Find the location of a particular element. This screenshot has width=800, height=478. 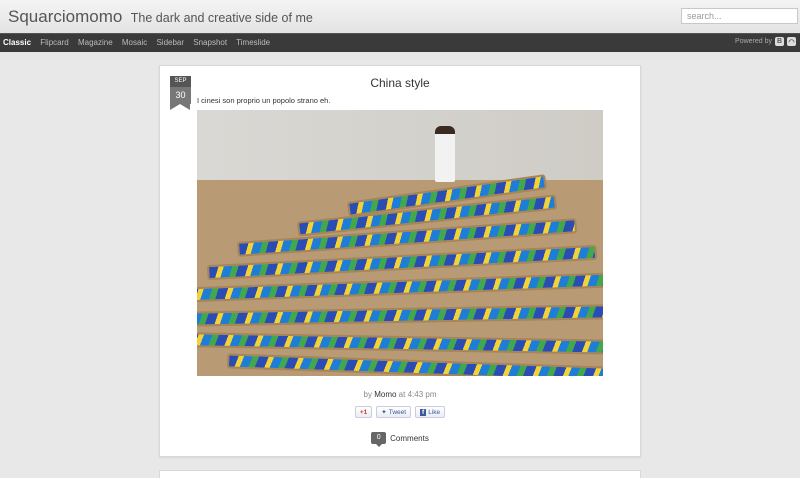

like-label: Like is located at coordinates (434, 412).